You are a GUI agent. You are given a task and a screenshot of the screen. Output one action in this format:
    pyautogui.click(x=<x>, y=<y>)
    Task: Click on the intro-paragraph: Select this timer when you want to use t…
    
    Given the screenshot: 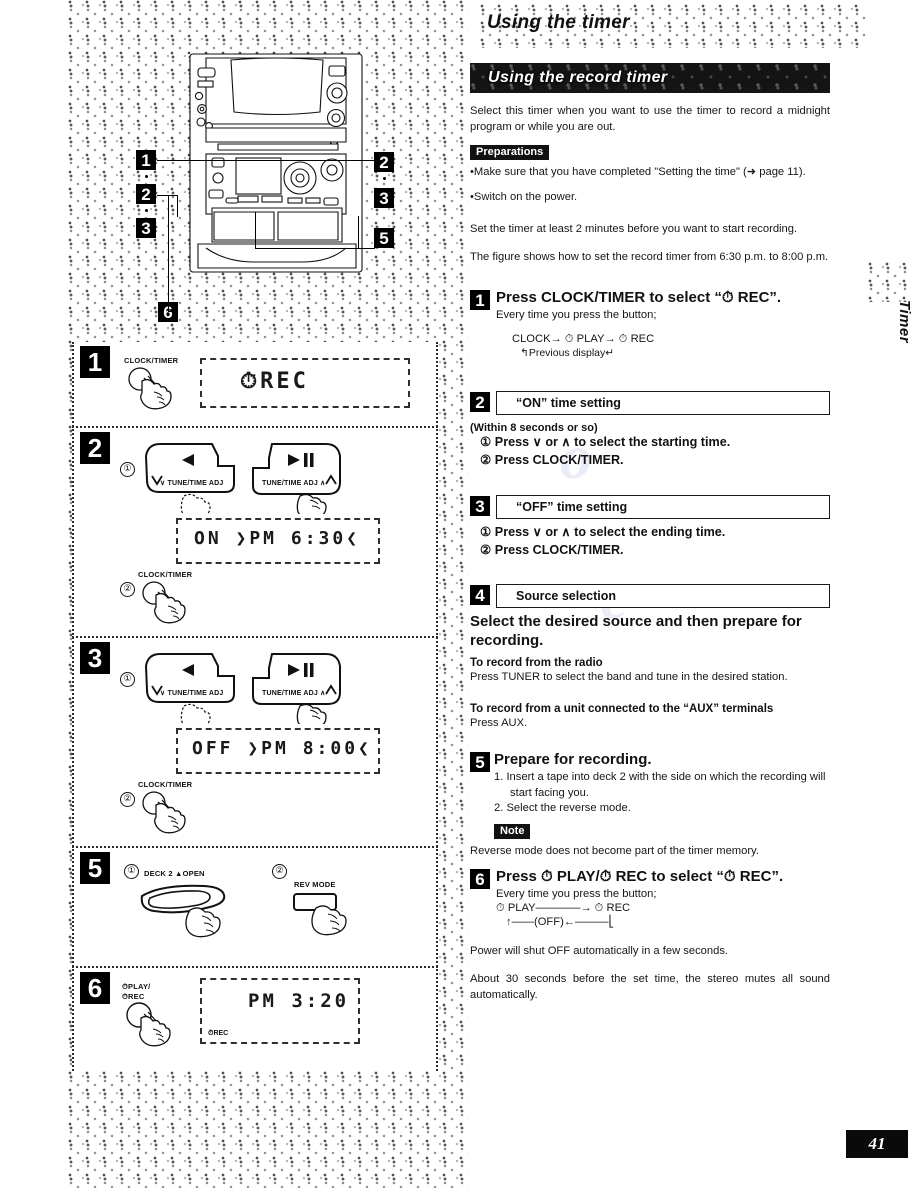 What is the action you would take?
    pyautogui.click(x=650, y=119)
    